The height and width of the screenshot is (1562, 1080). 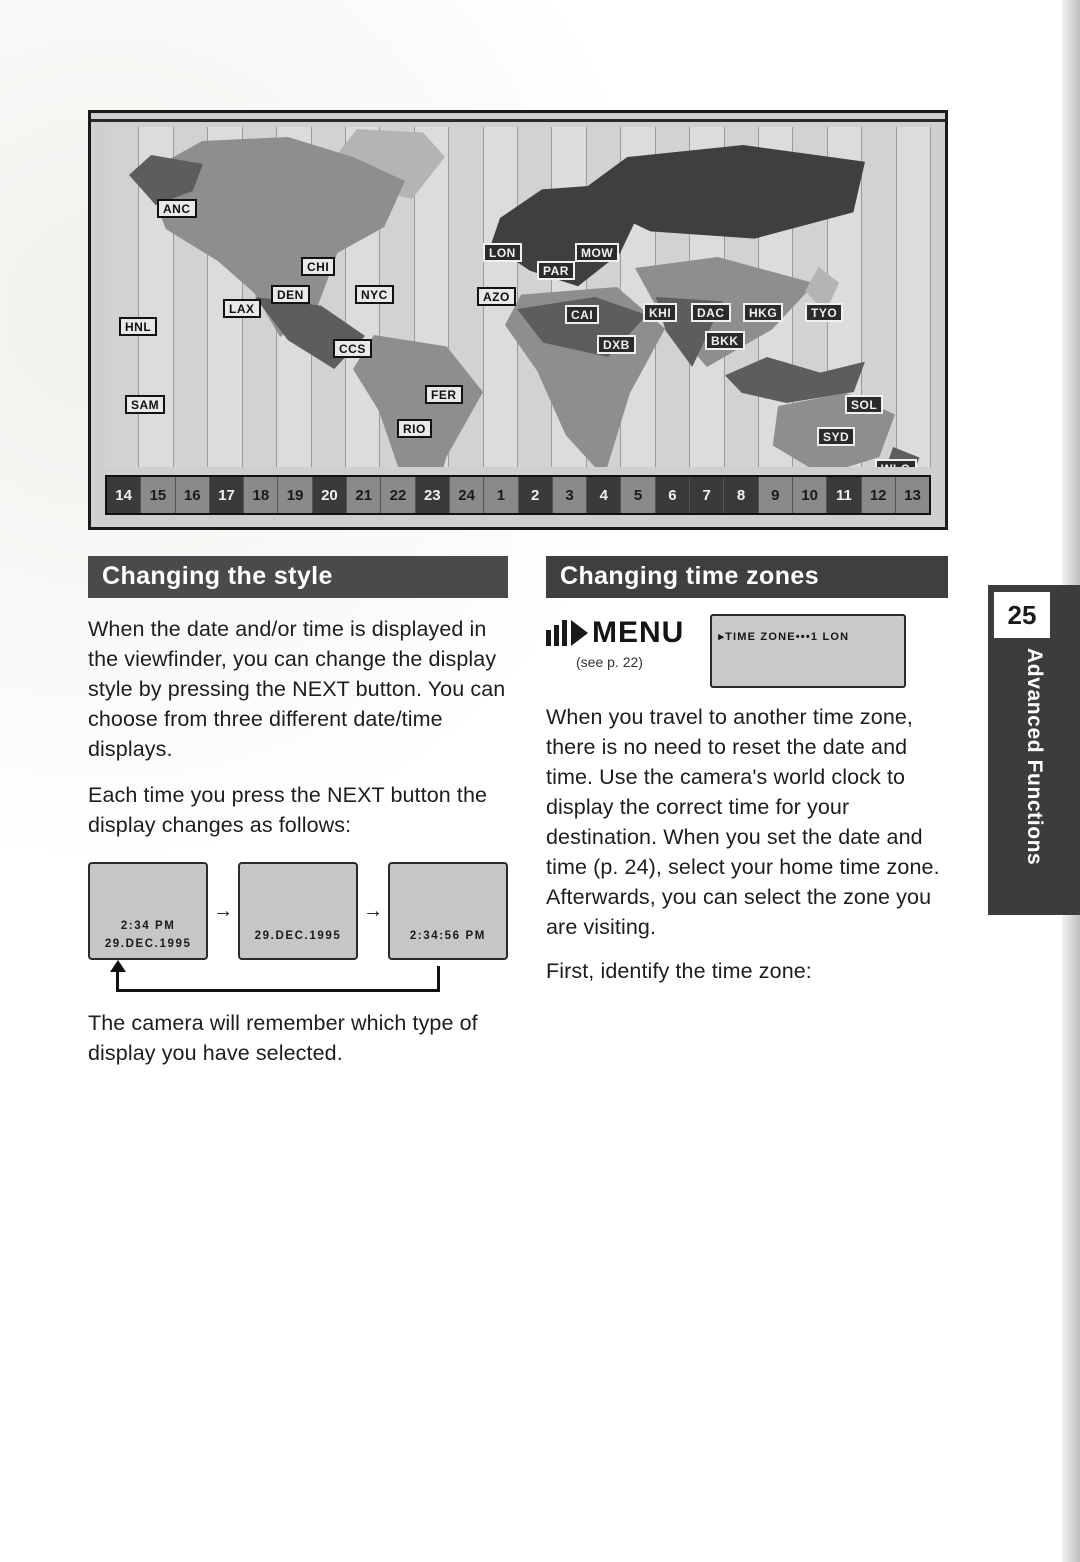 What do you see at coordinates (432, 495) in the screenshot?
I see `map-hour-cell: 23` at bounding box center [432, 495].